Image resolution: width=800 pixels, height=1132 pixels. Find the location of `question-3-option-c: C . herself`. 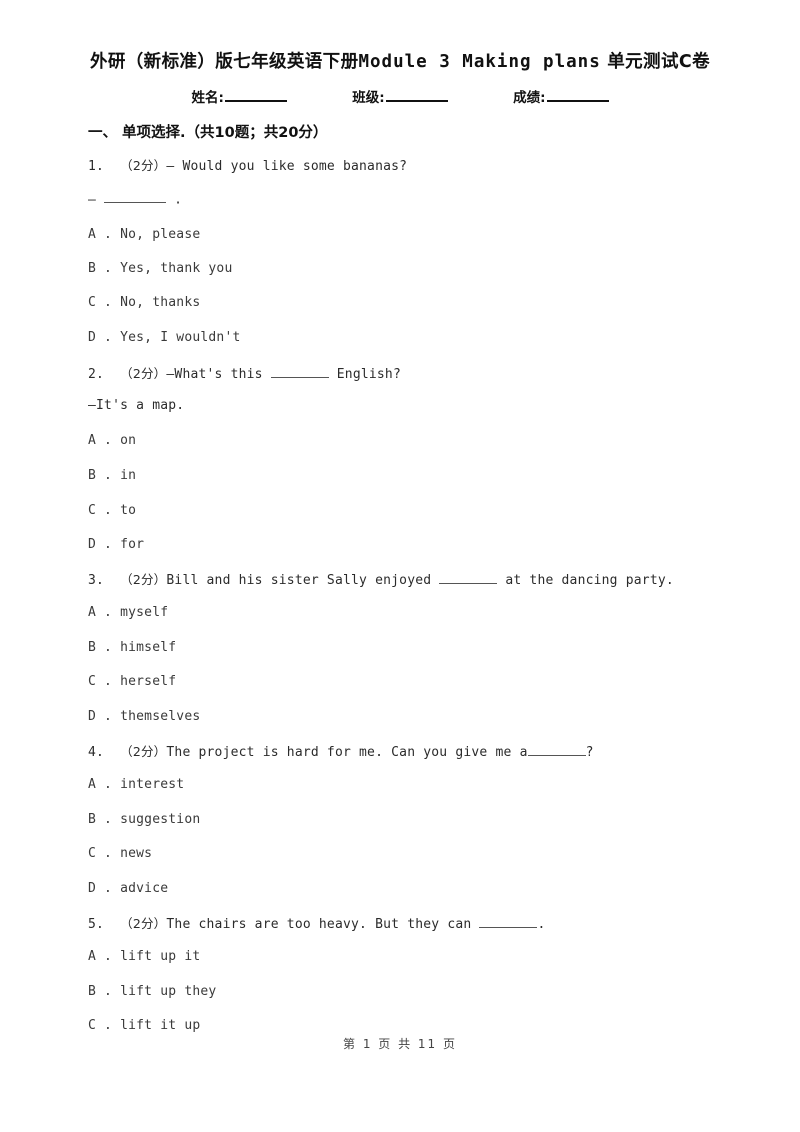

question-3-option-c: C . herself is located at coordinates (132, 681).